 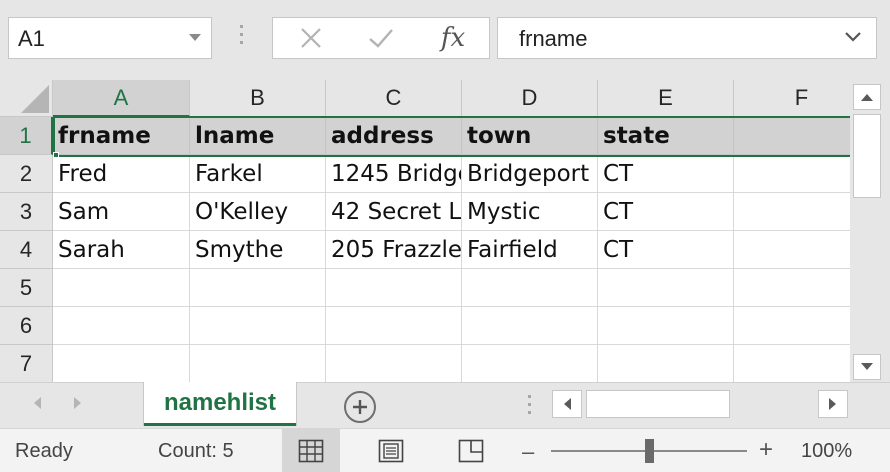 I want to click on status-count: Count: 5, so click(x=196, y=451).